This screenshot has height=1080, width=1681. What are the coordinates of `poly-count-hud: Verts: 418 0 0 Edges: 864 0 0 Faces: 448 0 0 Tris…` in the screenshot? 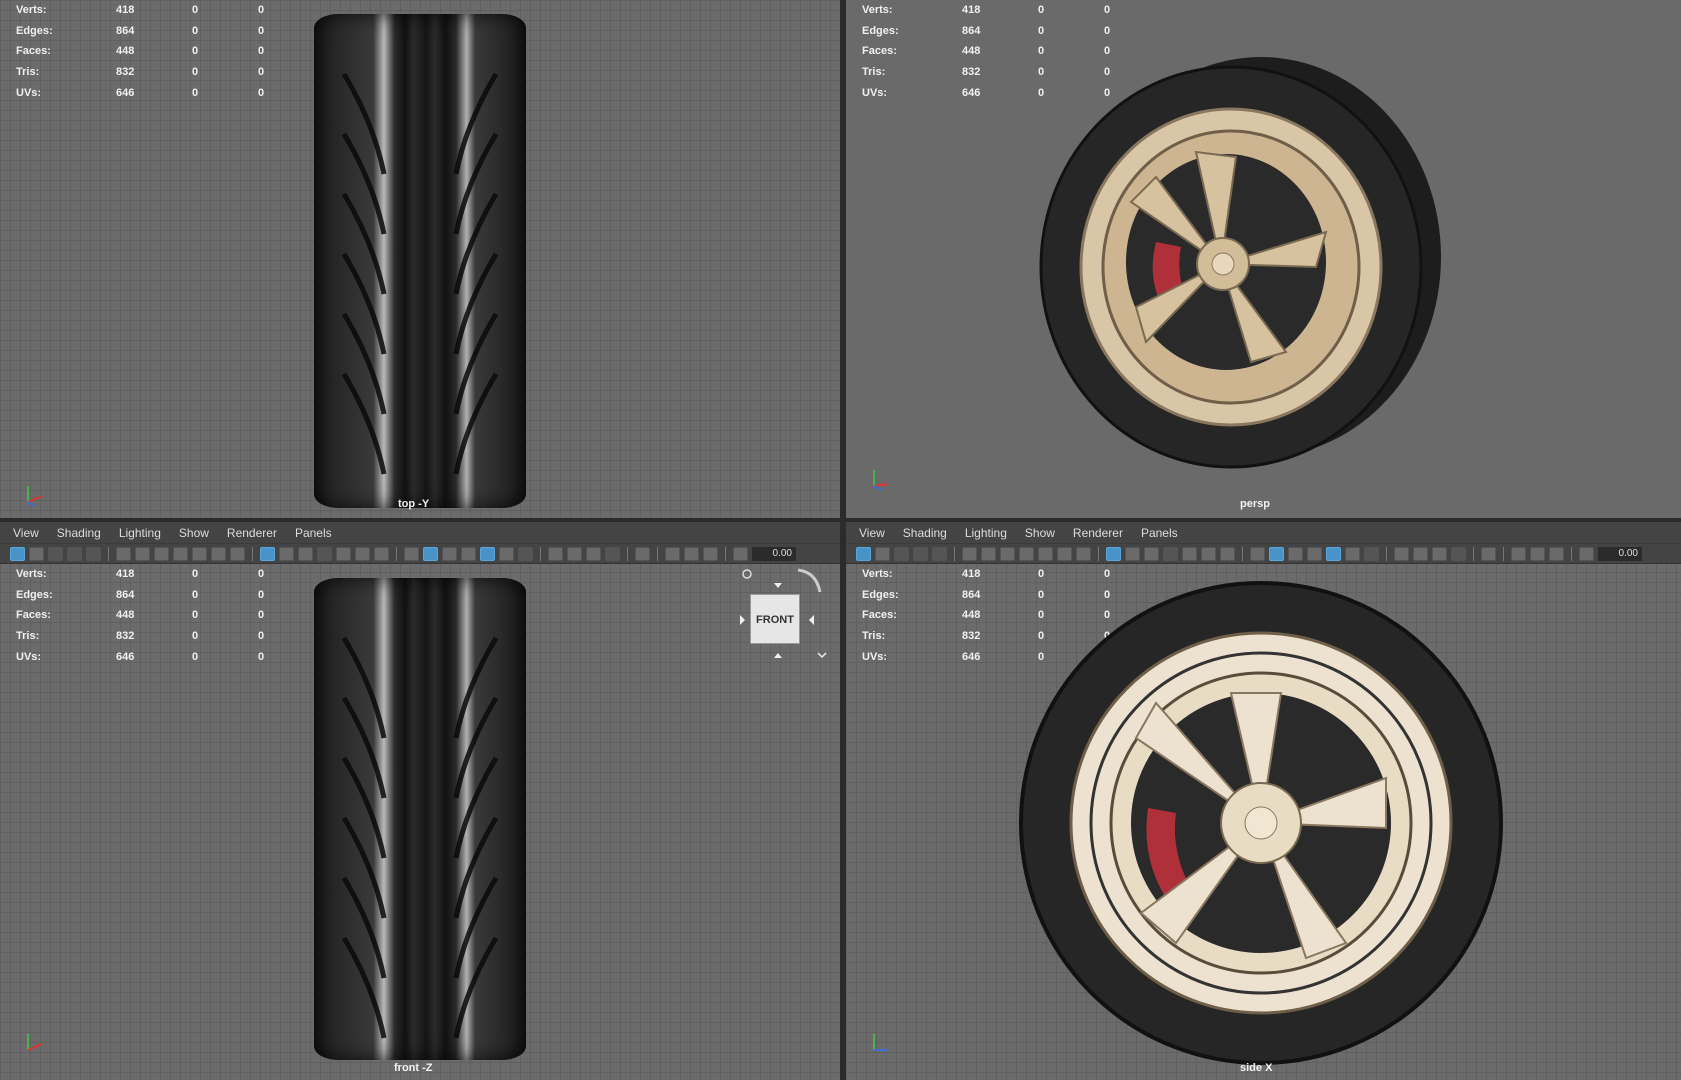 It's located at (152, 615).